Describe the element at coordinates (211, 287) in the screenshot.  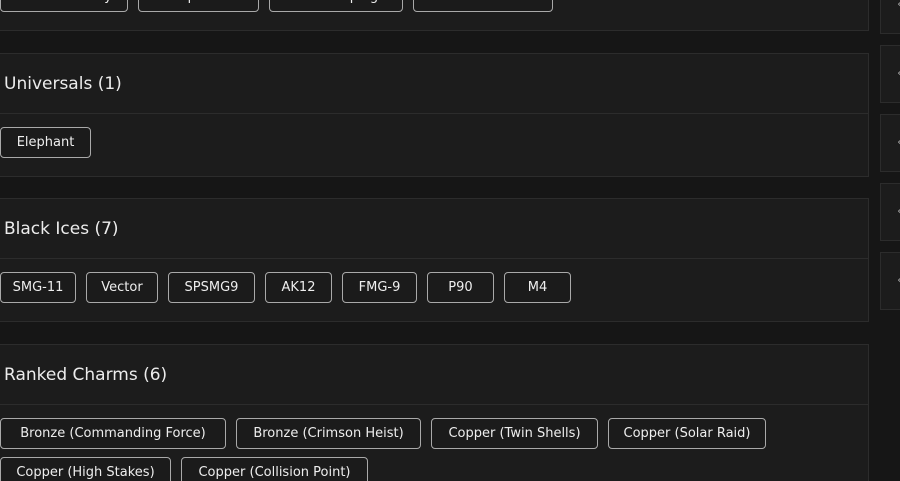
I see `item-tag: SPSMG9` at that location.